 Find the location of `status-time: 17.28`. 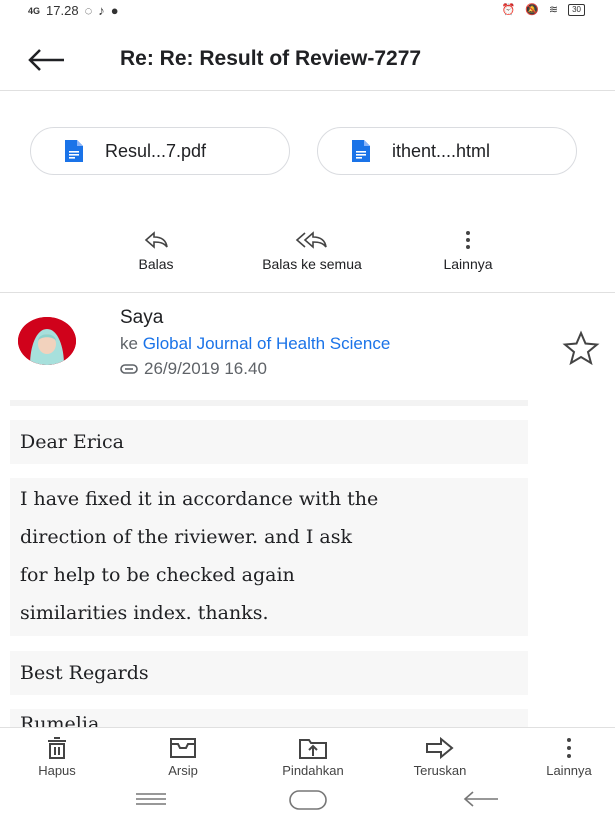

status-time: 17.28 is located at coordinates (62, 10).